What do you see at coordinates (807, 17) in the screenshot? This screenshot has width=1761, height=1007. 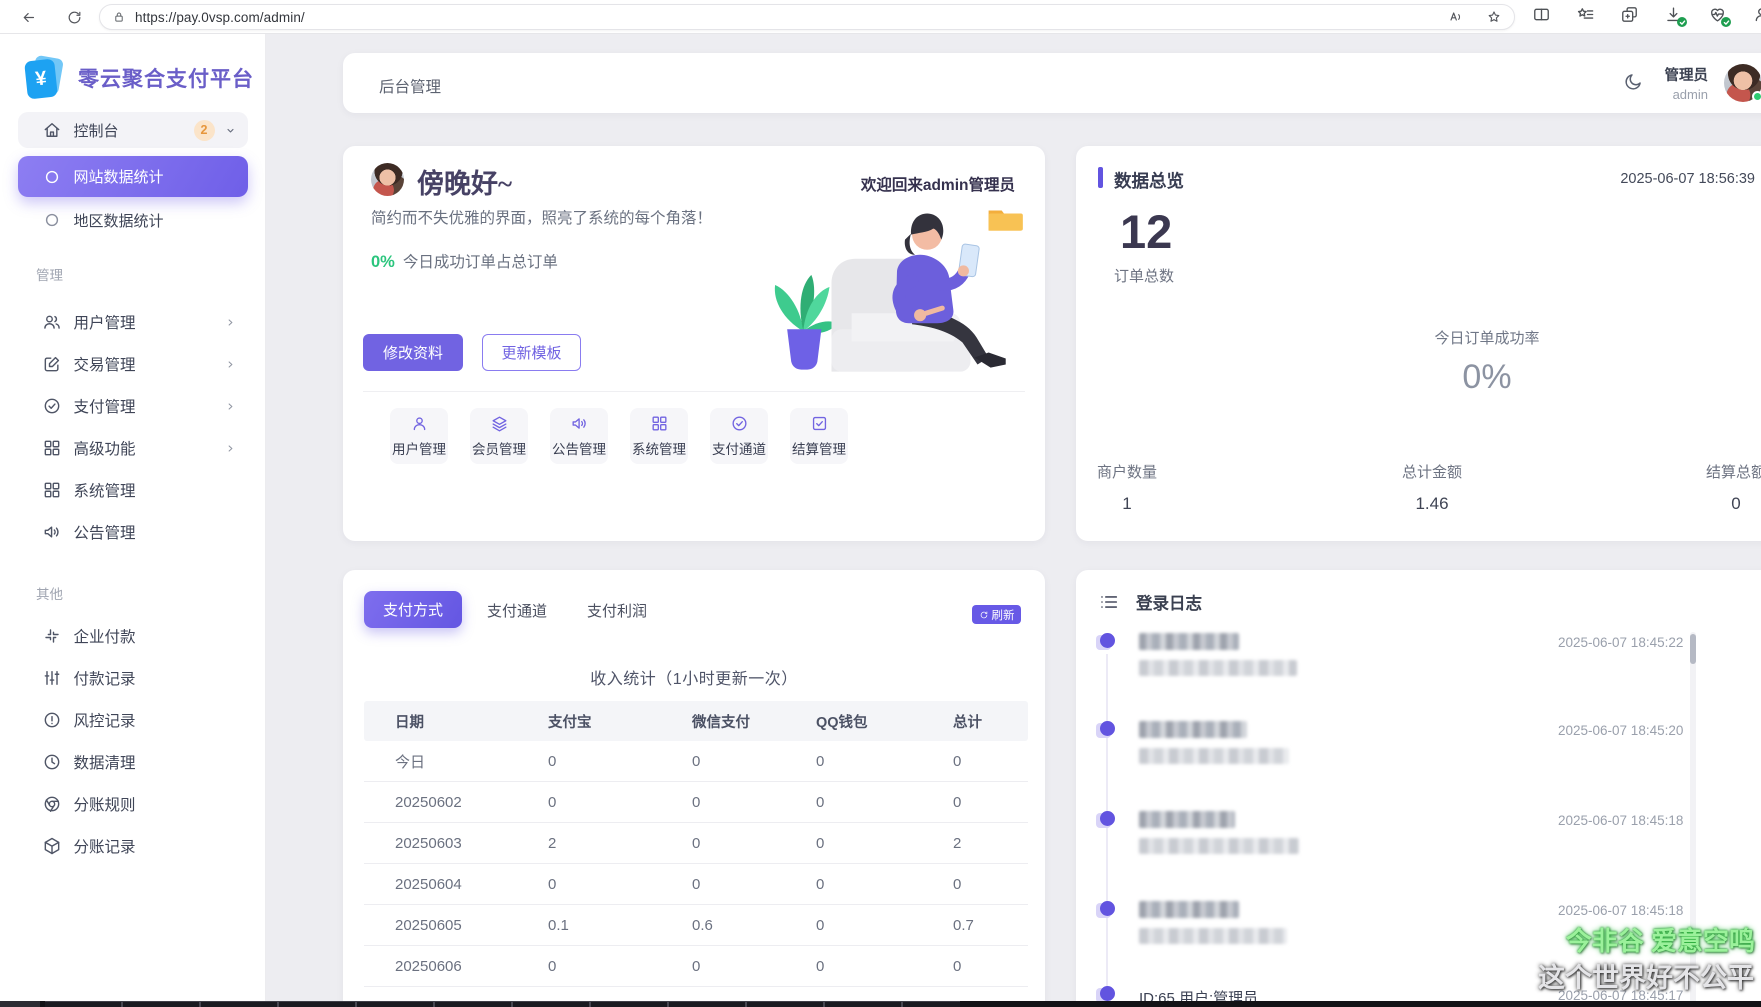 I see `address-bar: https://pay.0vsp.com/admin/` at bounding box center [807, 17].